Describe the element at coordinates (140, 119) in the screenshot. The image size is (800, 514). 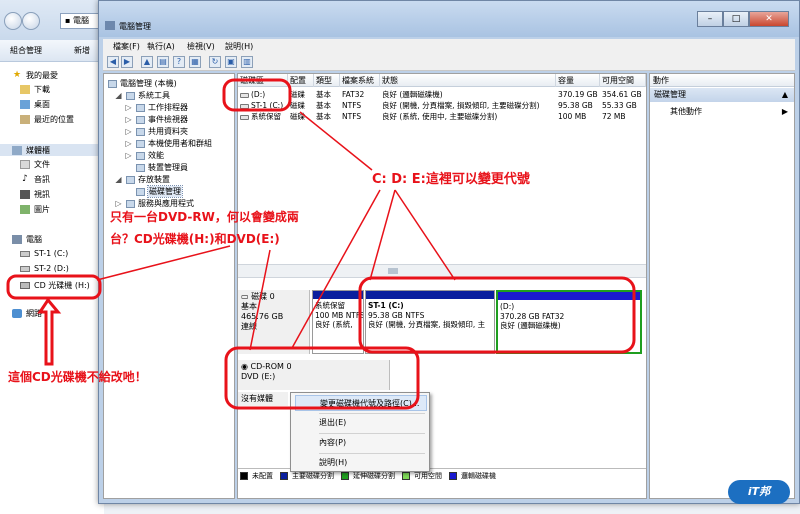
I see `event-viewer-icon` at that location.